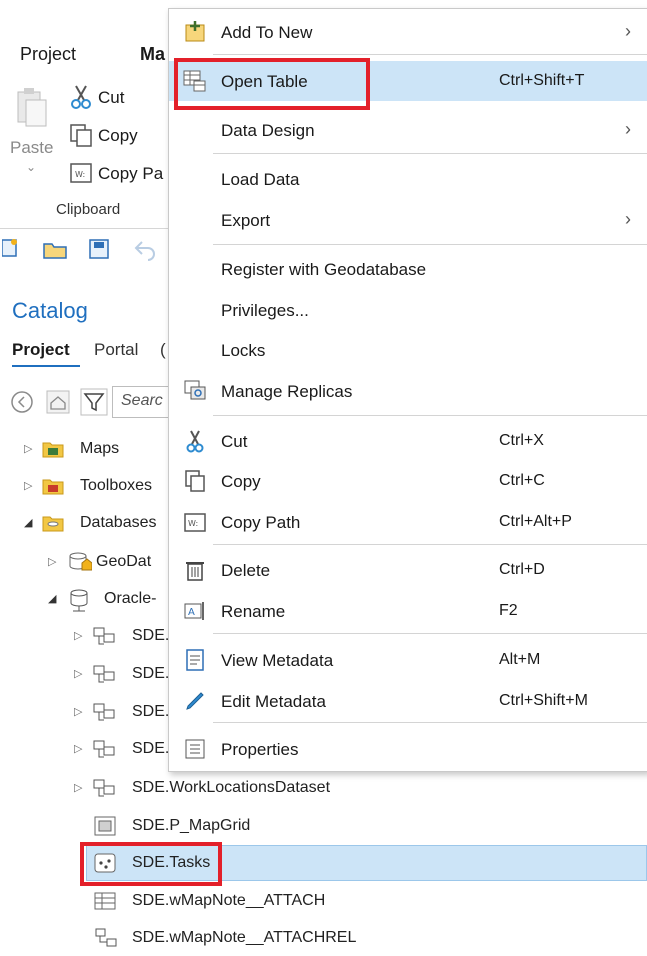 The image size is (647, 956). I want to click on menu-item-label: Load Data, so click(260, 179).